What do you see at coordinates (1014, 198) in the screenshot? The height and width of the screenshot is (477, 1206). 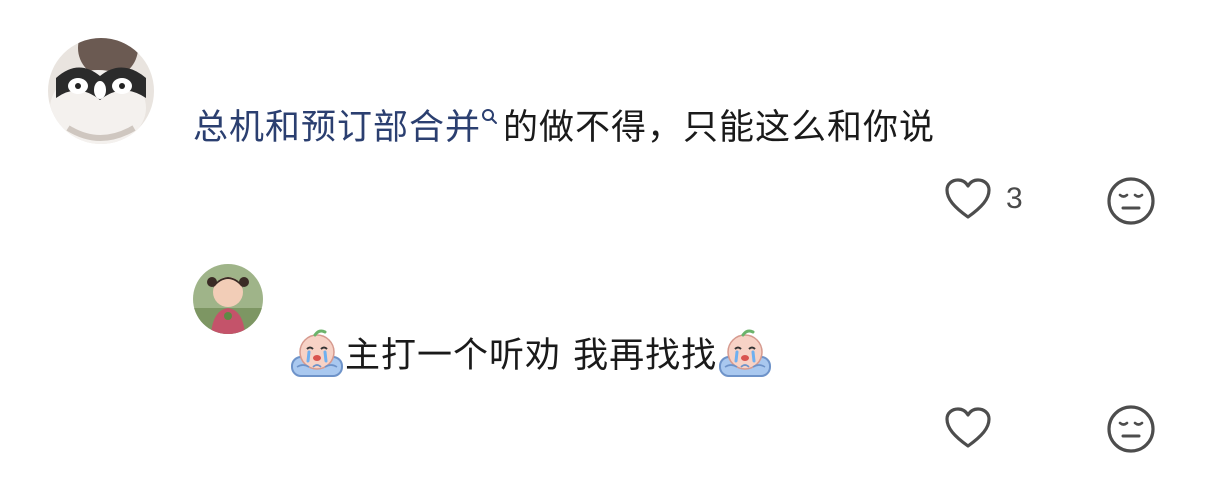 I see `like-count: 3` at bounding box center [1014, 198].